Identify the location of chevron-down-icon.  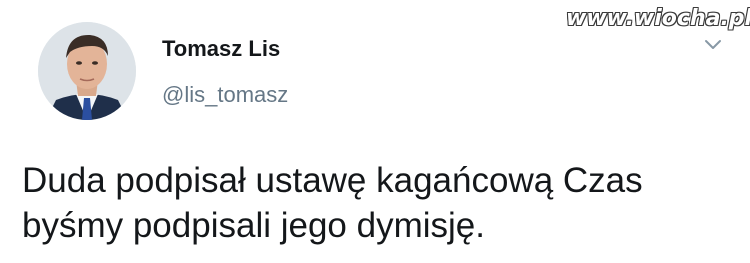
(713, 44).